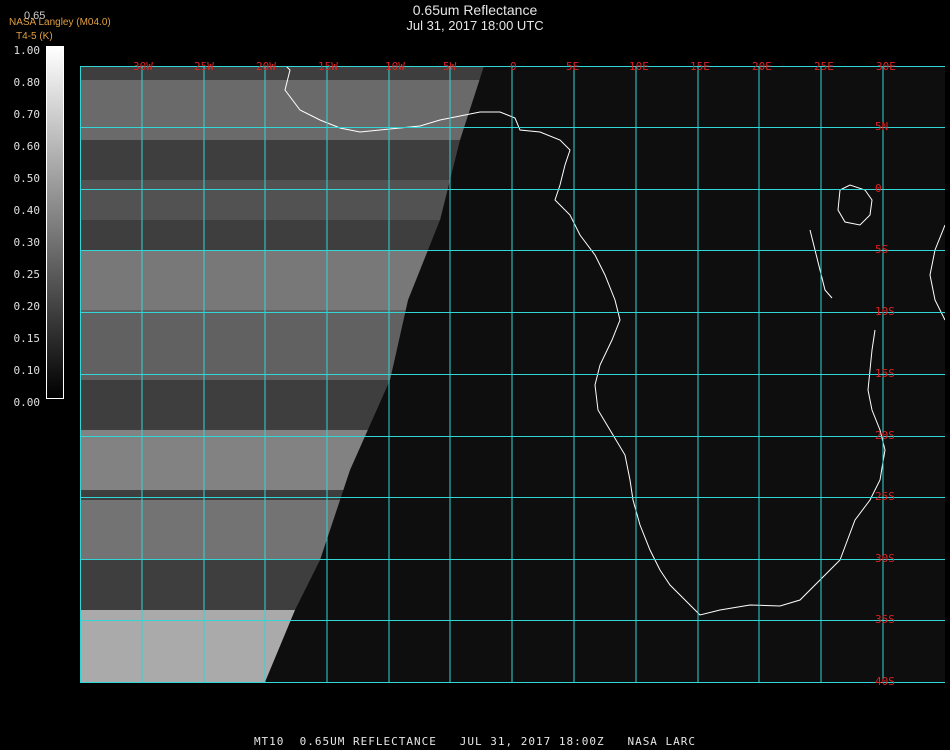 This screenshot has height=750, width=950. What do you see at coordinates (328, 66) in the screenshot?
I see `longitude-label: 15W` at bounding box center [328, 66].